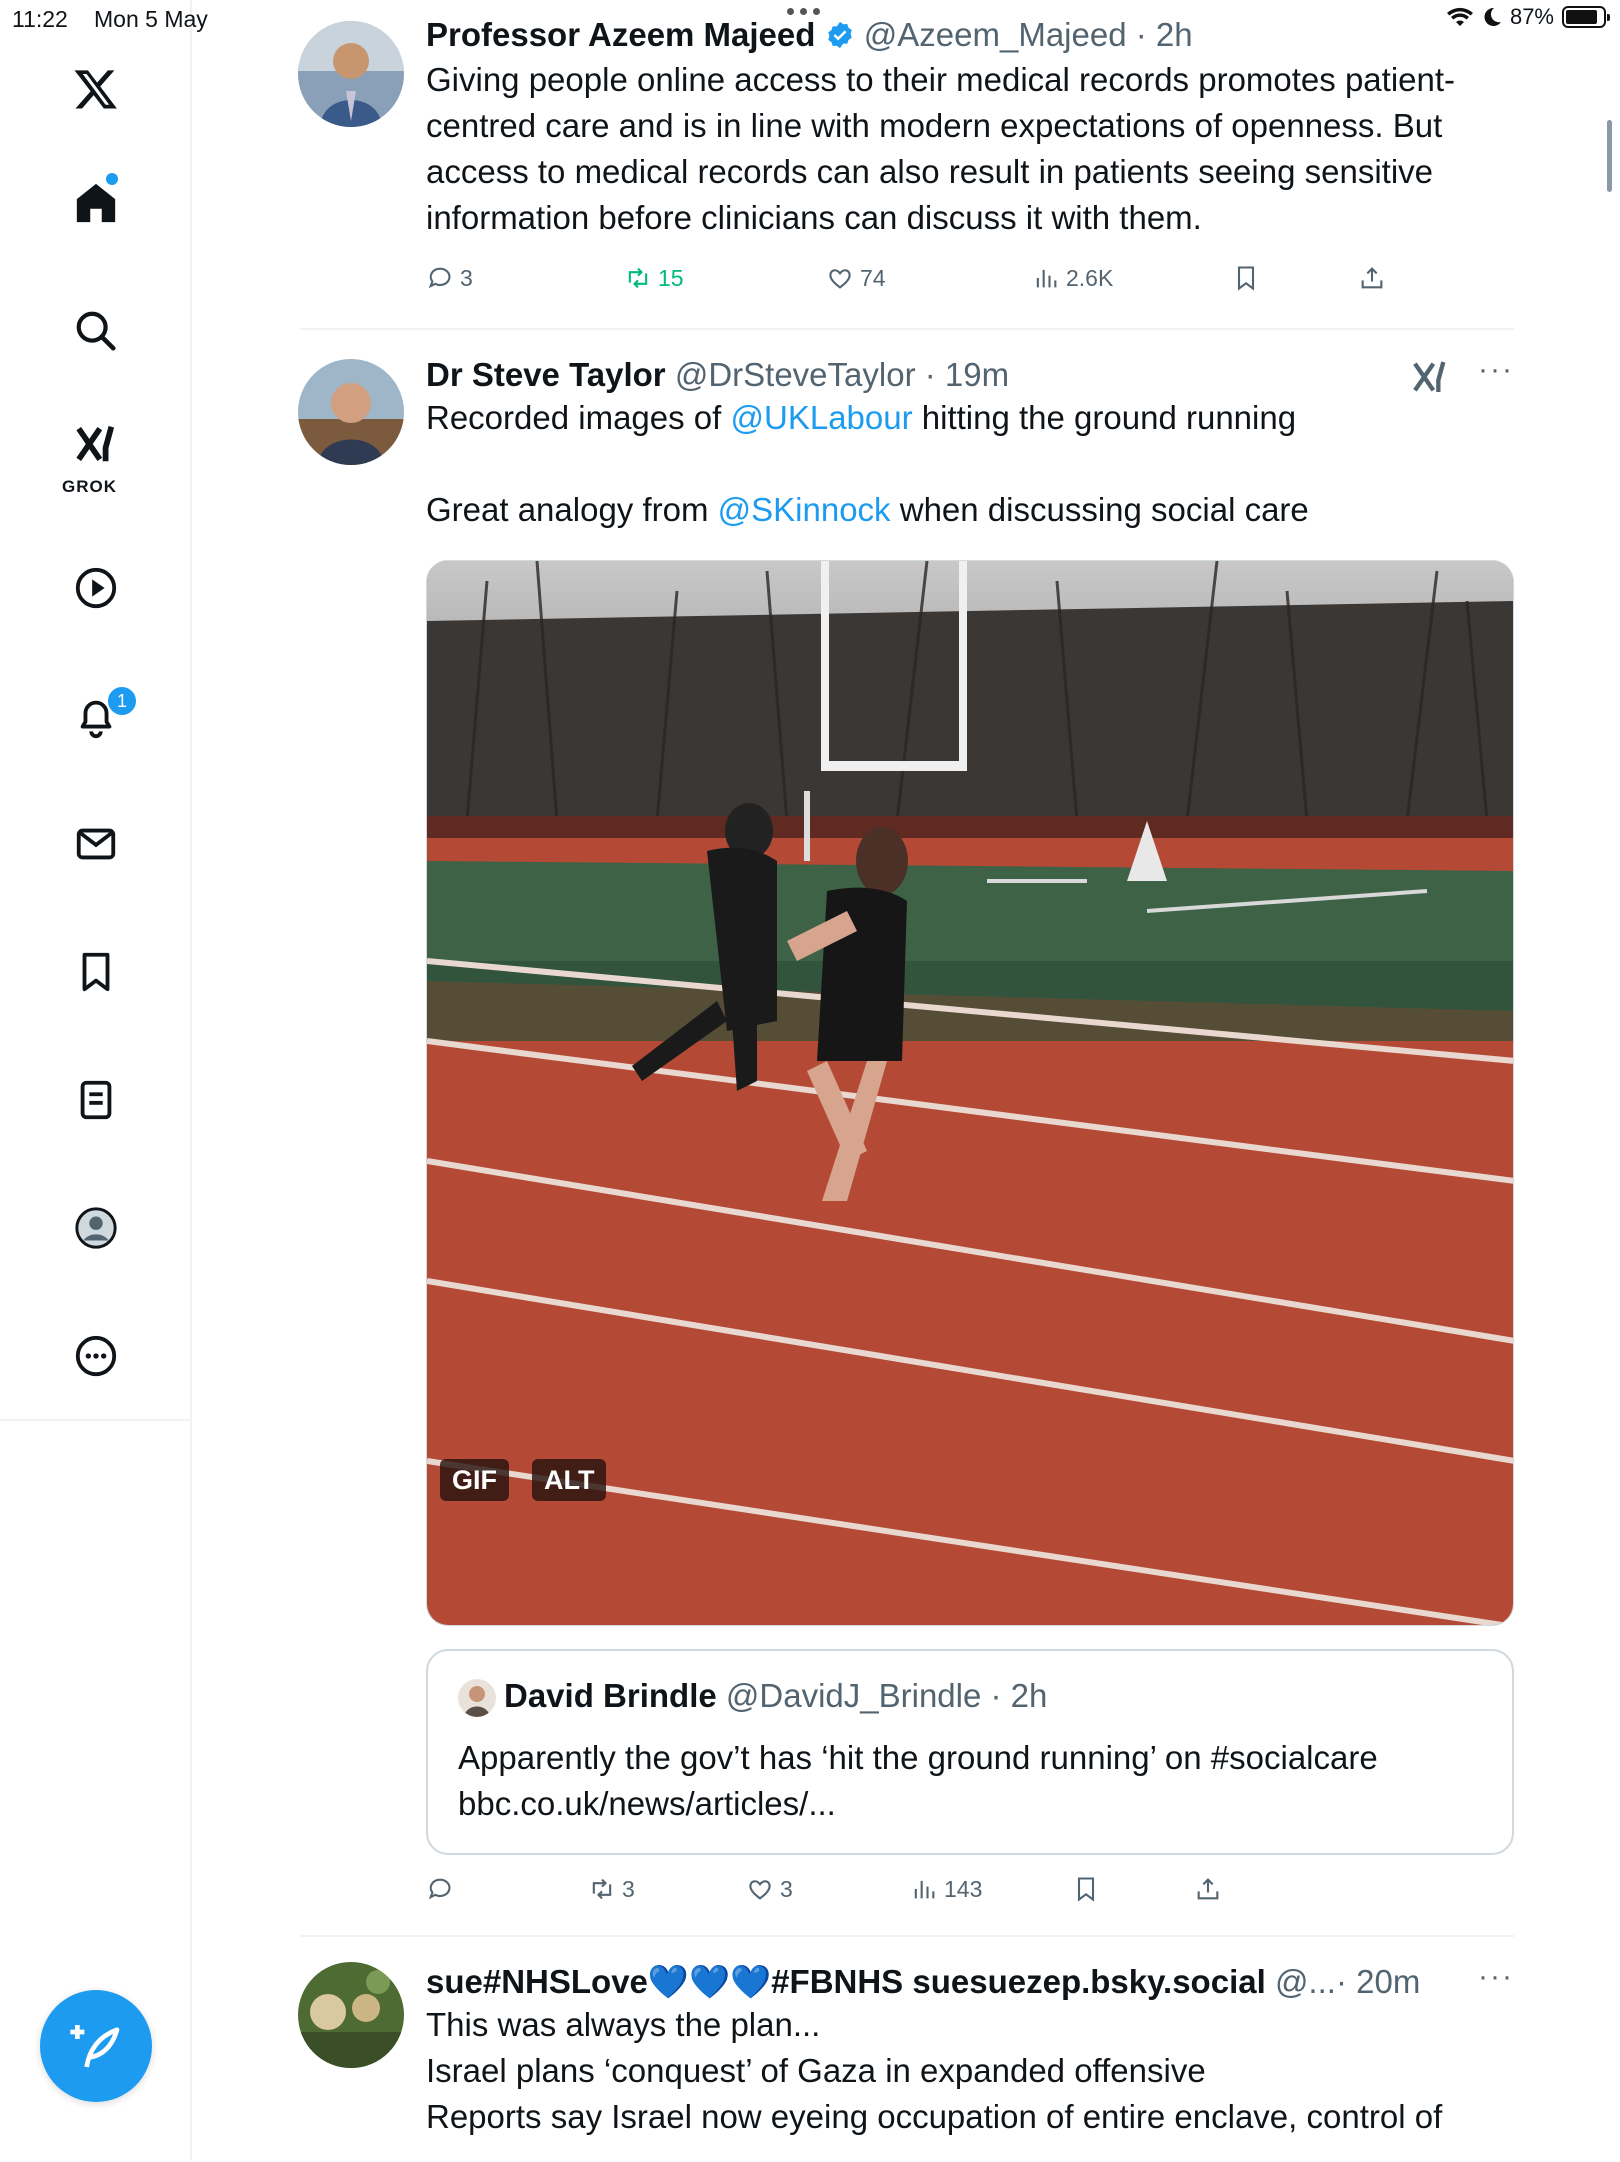 This screenshot has height=2162, width=1620. What do you see at coordinates (873, 277) in the screenshot?
I see `like-count: 74` at bounding box center [873, 277].